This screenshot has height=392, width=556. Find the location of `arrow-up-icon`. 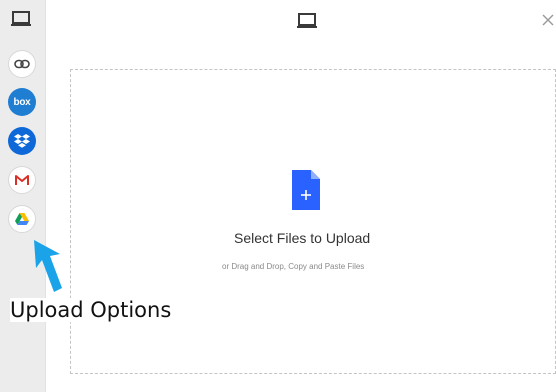

arrow-up-icon is located at coordinates (48, 266).